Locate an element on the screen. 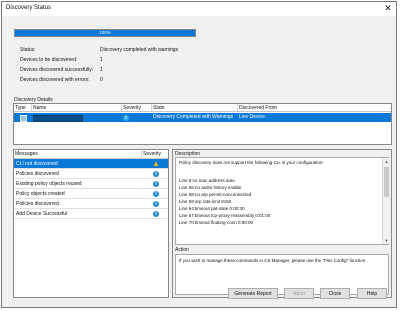 Image resolution: width=400 pixels, height=311 pixels. description-line: Line 58:no arp permit-nonconnected is located at coordinates (215, 194).